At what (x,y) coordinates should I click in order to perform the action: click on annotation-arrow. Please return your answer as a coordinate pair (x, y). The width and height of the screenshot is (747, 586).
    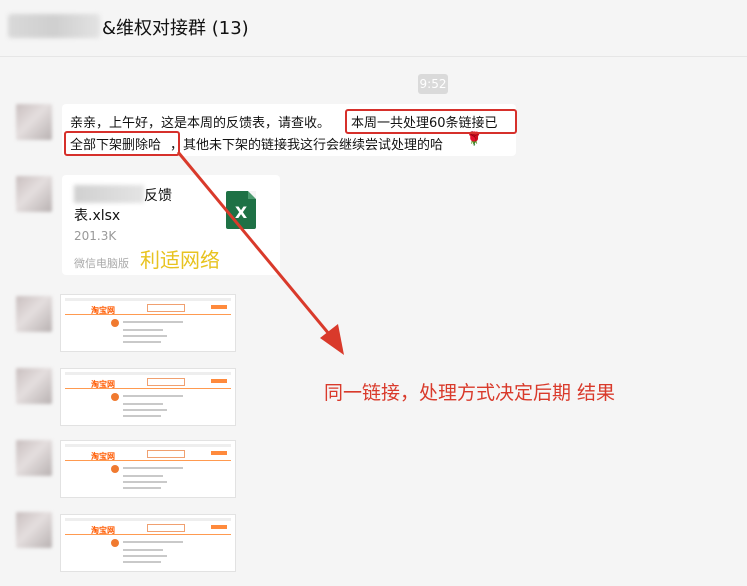
    Looking at the image, I should click on (260, 253).